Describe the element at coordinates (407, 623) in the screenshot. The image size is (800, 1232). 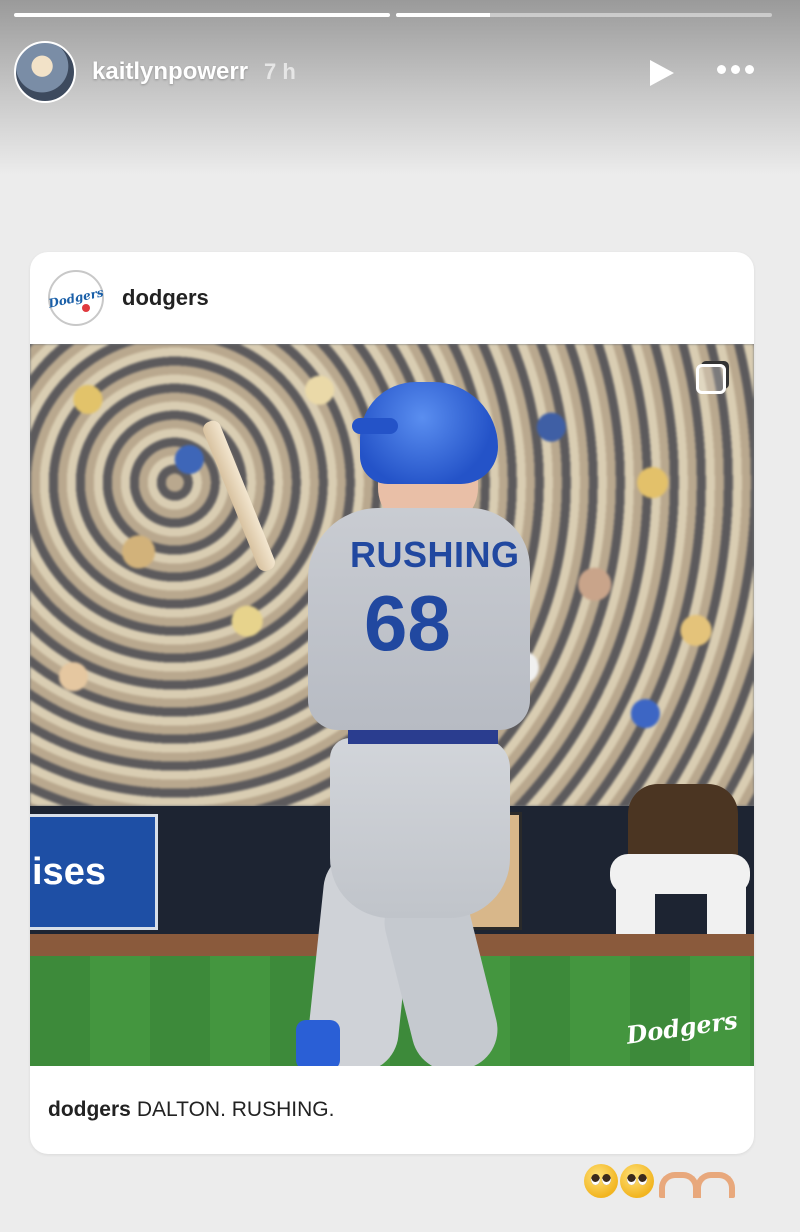
I see `jersey-number: 68` at that location.